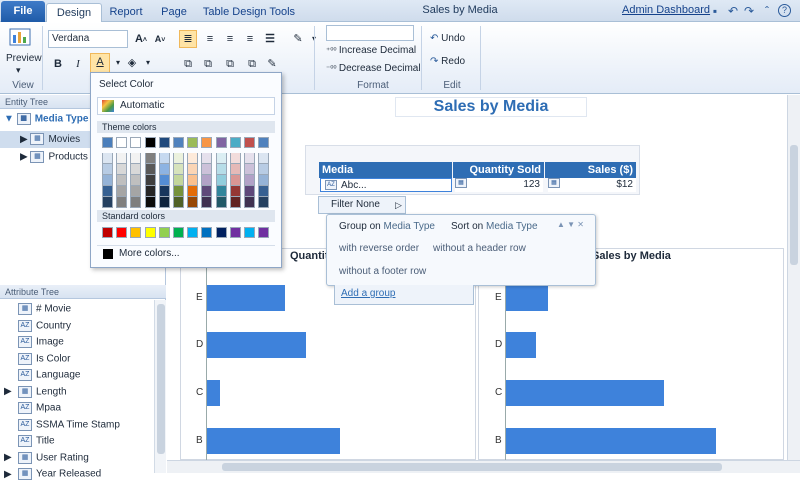  What do you see at coordinates (23, 11) in the screenshot?
I see `tab-file: File` at bounding box center [23, 11].